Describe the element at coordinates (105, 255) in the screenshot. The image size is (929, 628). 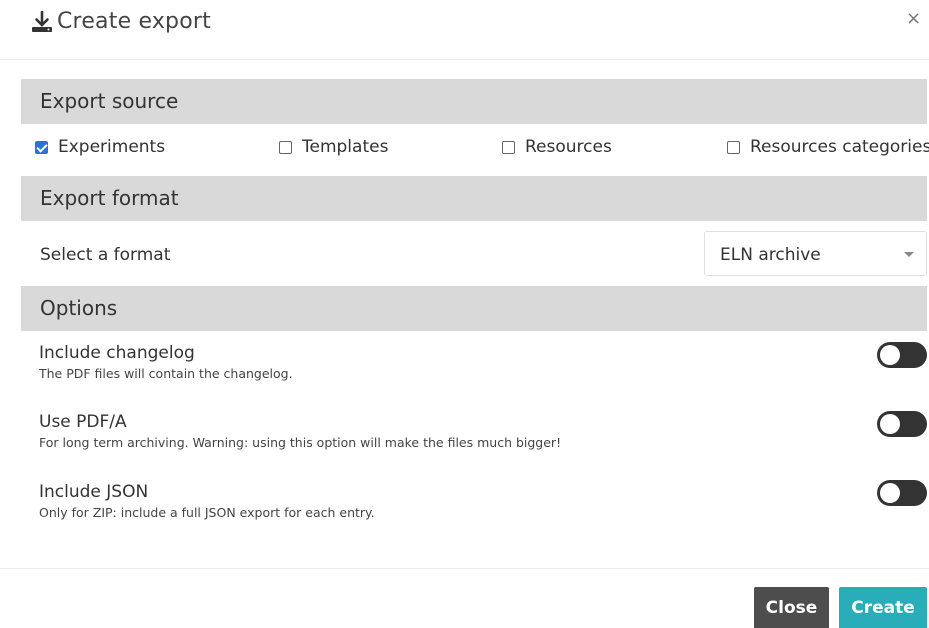
I see `format-label: Select a format` at that location.